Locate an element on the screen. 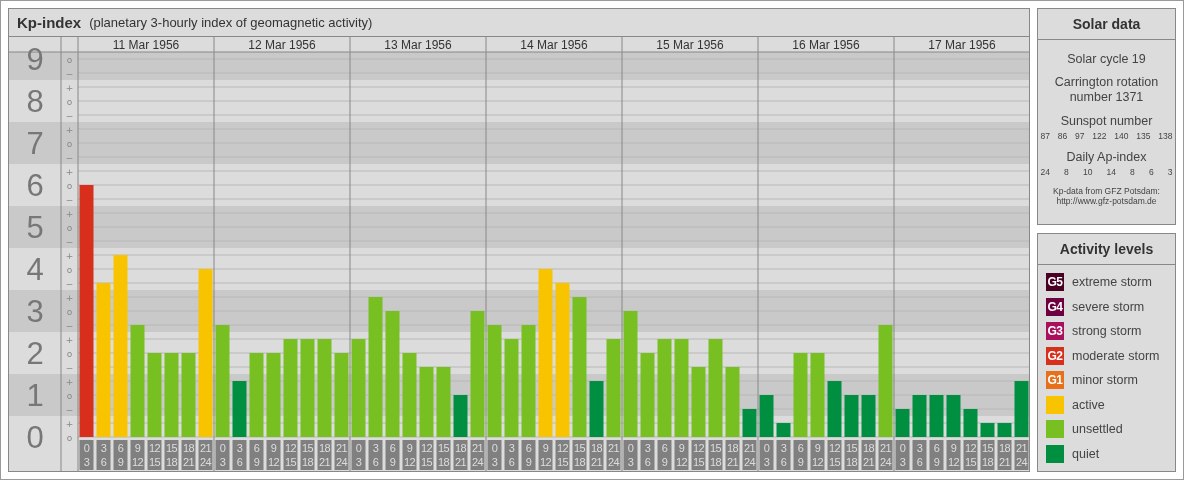  source-link: http://www.gfz-potsdam.de is located at coordinates (1106, 201).